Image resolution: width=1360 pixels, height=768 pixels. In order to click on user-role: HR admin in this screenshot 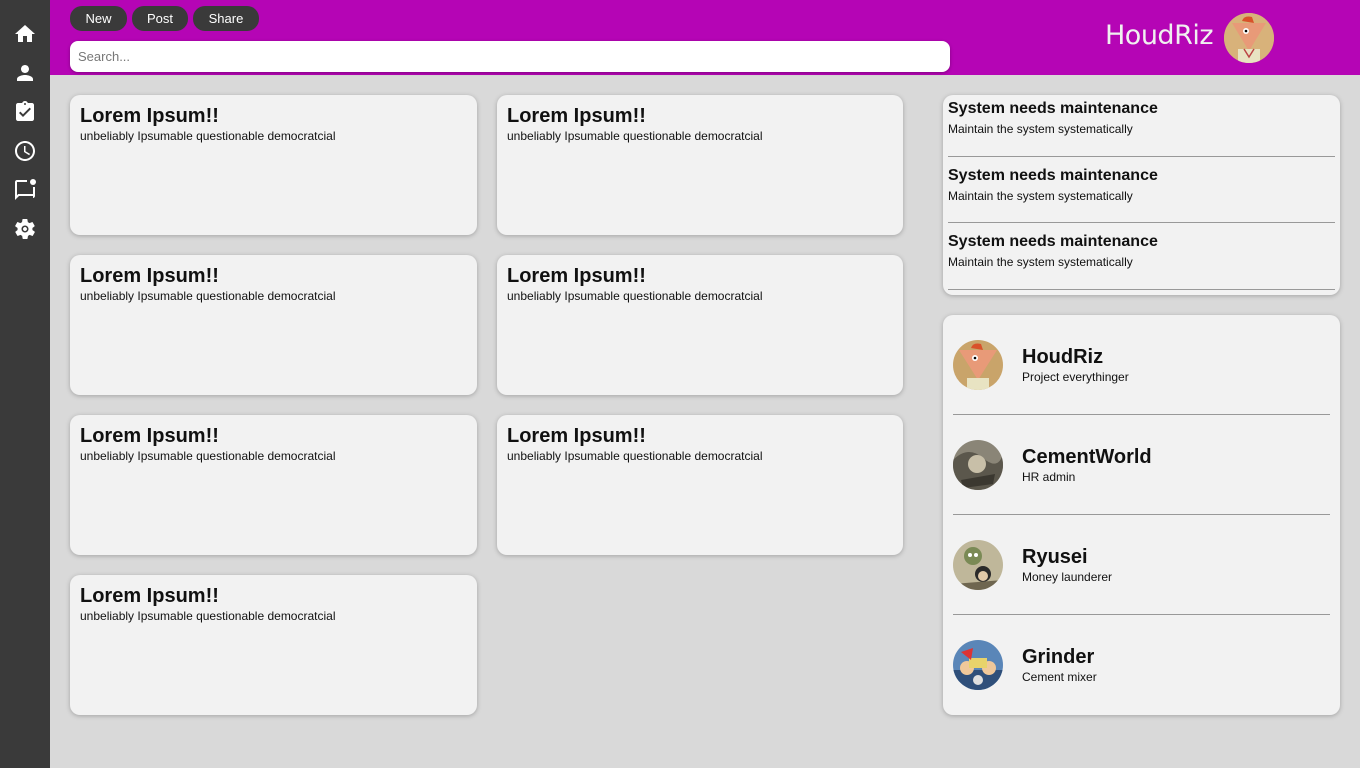, I will do `click(1049, 477)`.